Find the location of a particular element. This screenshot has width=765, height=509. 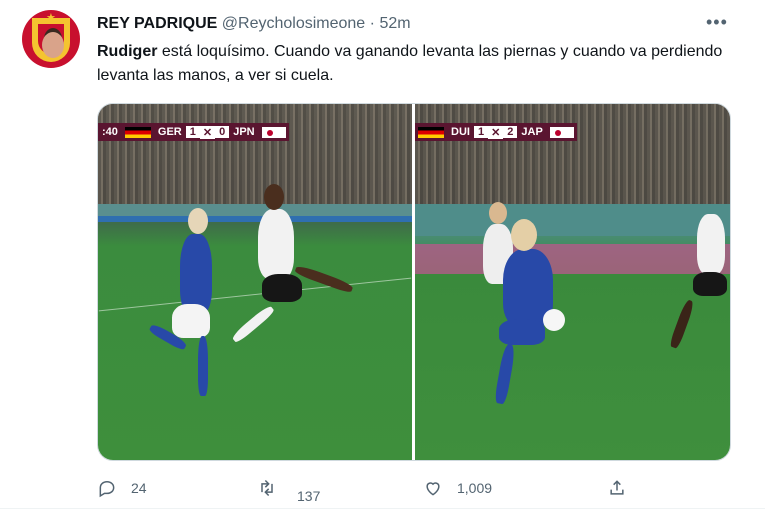

reply-count: 24 is located at coordinates (139, 488).